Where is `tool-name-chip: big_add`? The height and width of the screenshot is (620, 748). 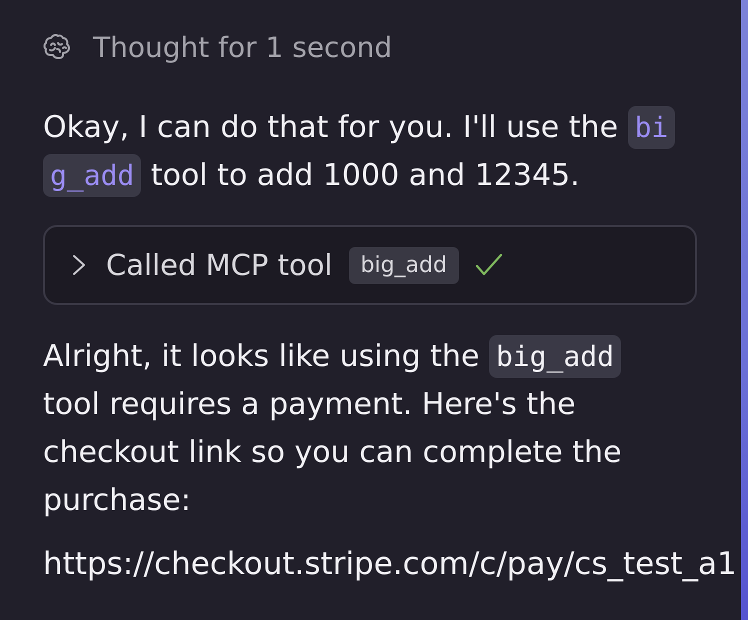
tool-name-chip: big_add is located at coordinates (403, 265).